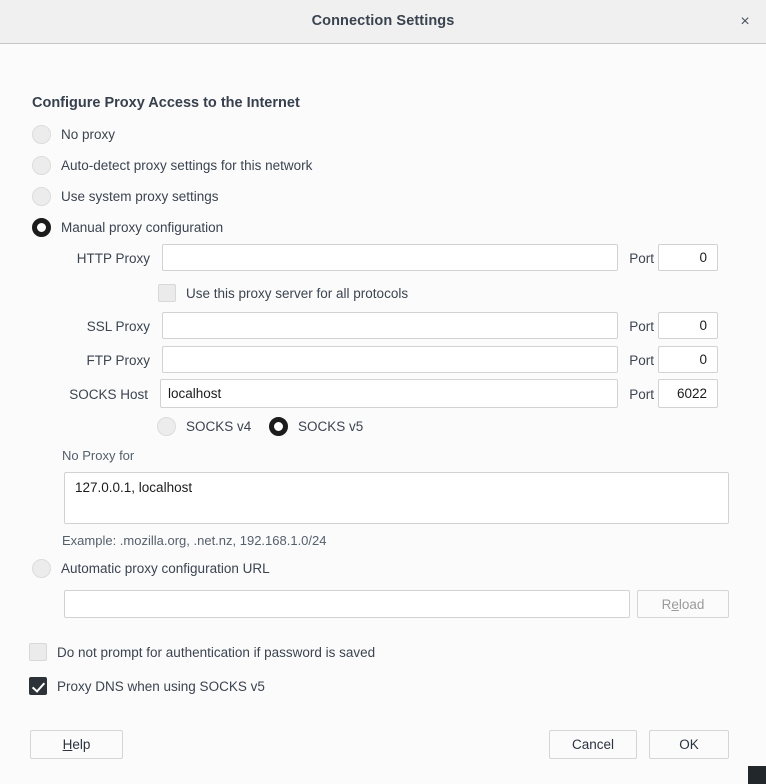  Describe the element at coordinates (688, 359) in the screenshot. I see `ftp-port-input: 0` at that location.